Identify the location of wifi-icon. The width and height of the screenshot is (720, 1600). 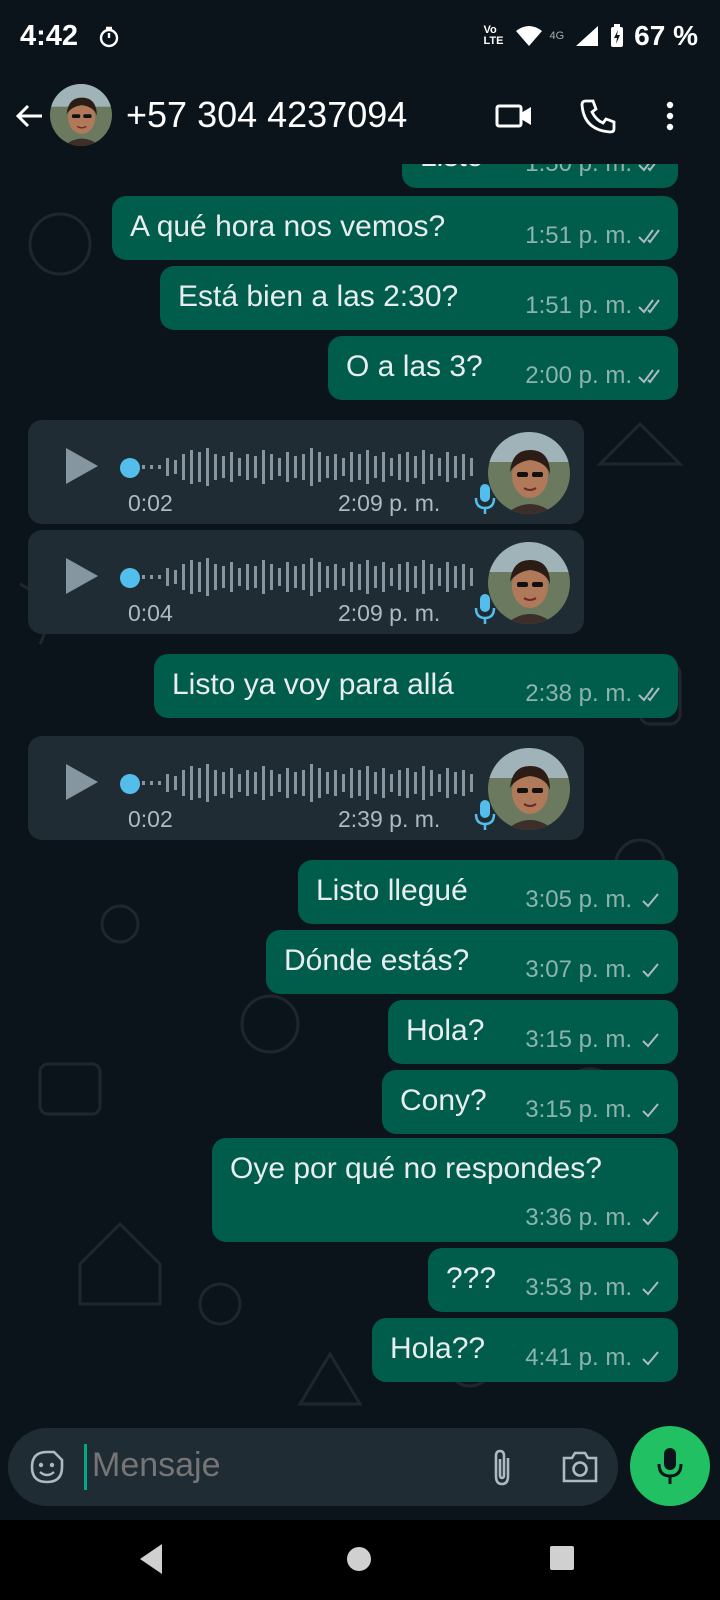
(529, 36).